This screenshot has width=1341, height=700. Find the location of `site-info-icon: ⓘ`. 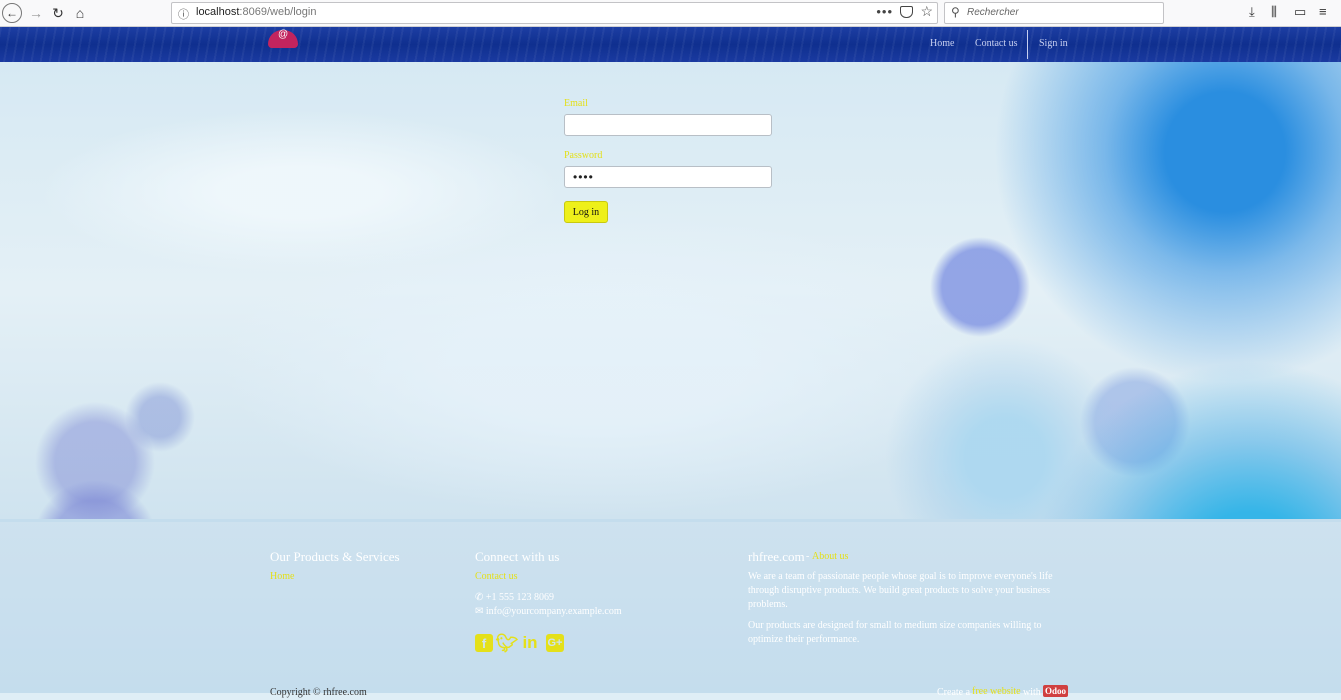

site-info-icon: ⓘ is located at coordinates (183, 14).